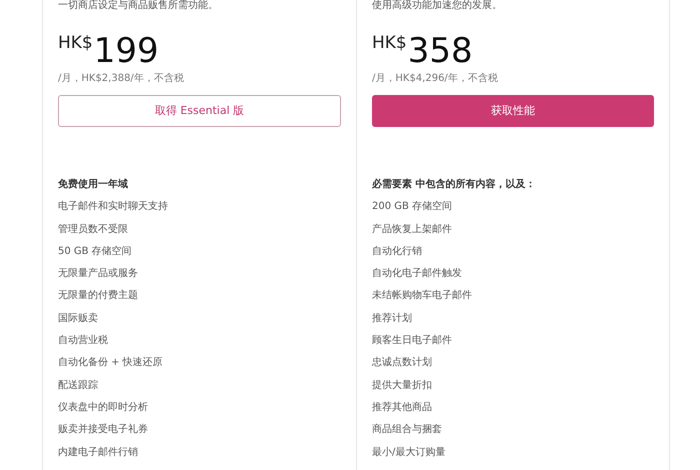 The image size is (700, 470). Describe the element at coordinates (435, 79) in the screenshot. I see `billing-note: /月，HK$4,296/年，不含税` at that location.